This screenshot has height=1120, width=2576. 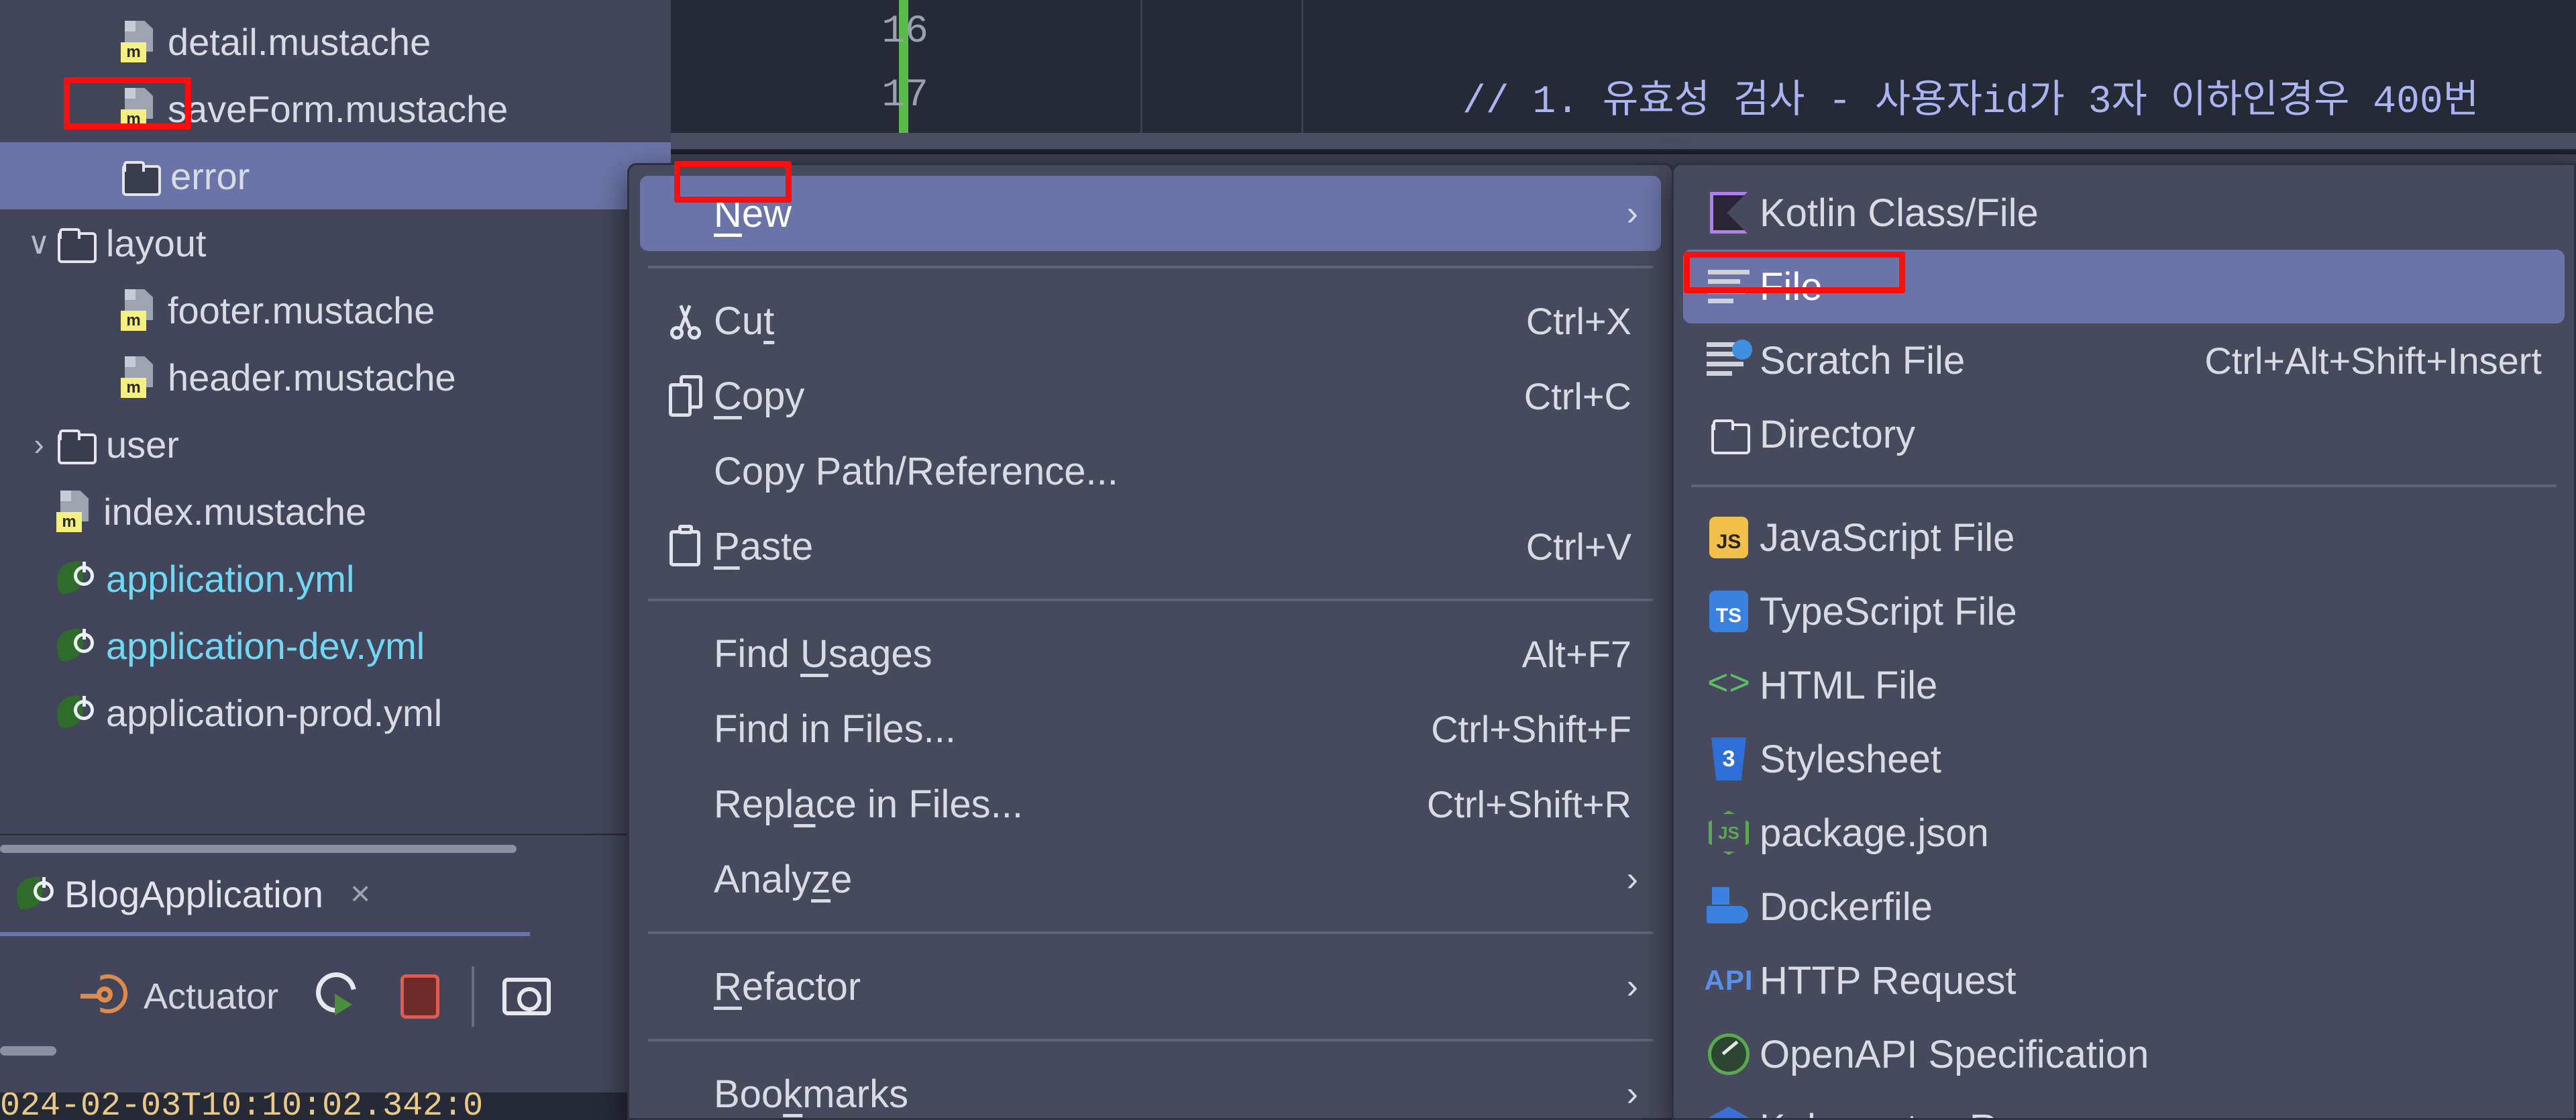 I want to click on menu-item-shortcut: Ctrl+Shift+R, so click(x=1529, y=804).